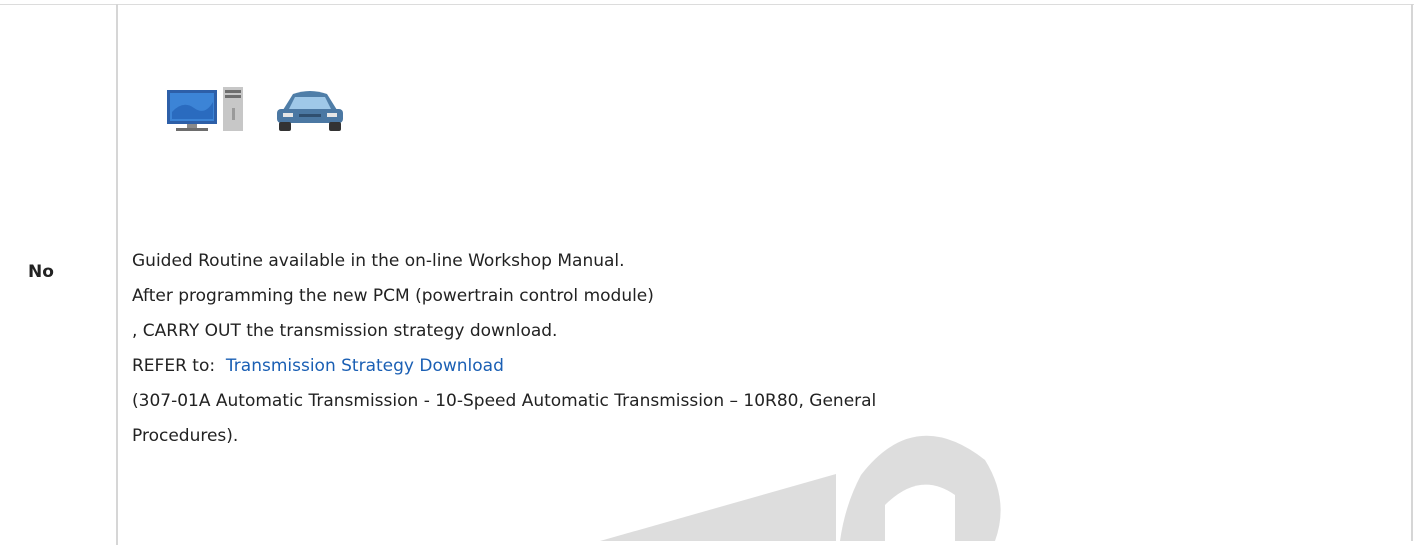 The height and width of the screenshot is (545, 1414). What do you see at coordinates (205, 109) in the screenshot?
I see `computer-icon` at bounding box center [205, 109].